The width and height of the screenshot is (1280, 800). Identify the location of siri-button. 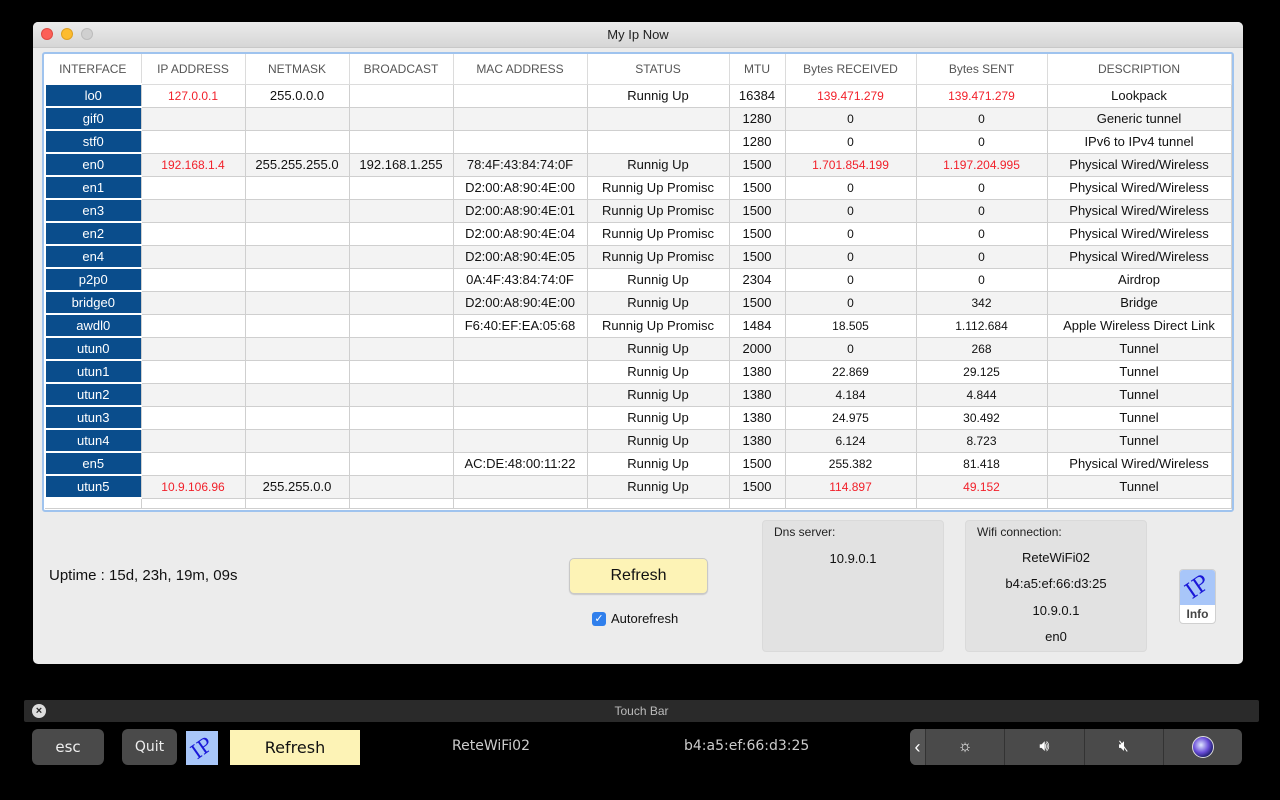
(1203, 747).